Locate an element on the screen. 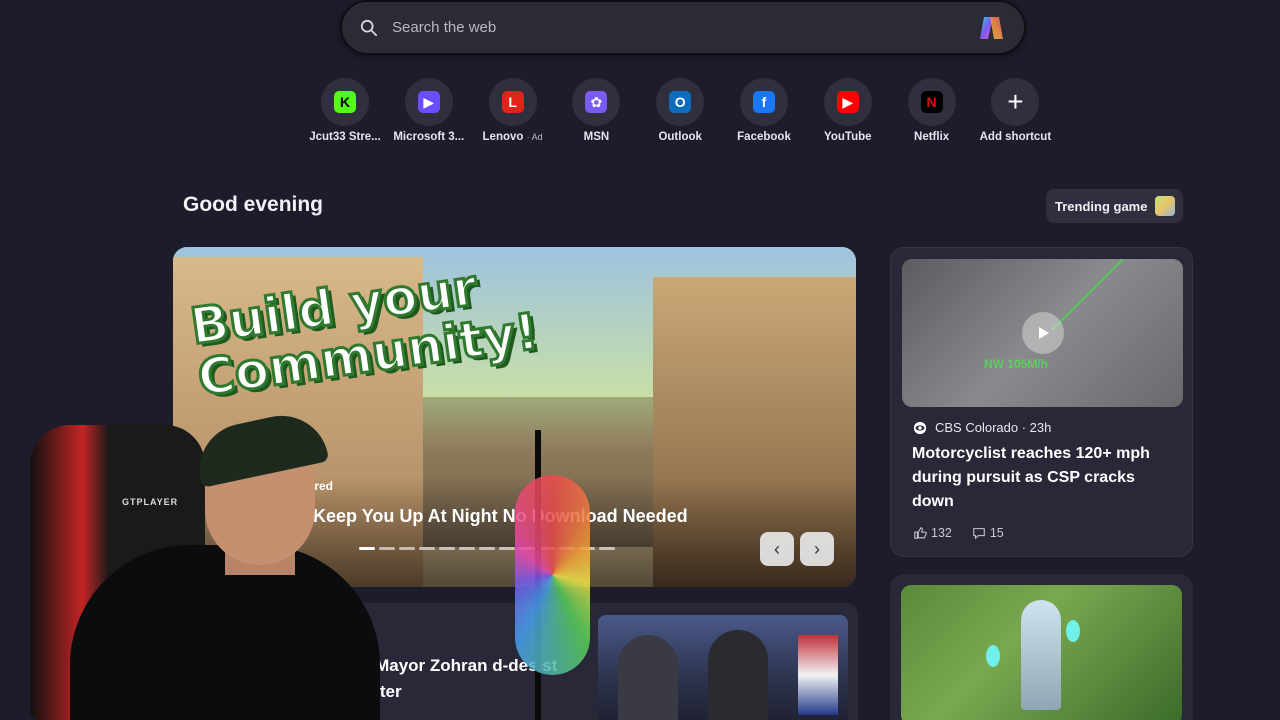 The width and height of the screenshot is (1280, 720). shortcut-label: Add shortcut is located at coordinates (1015, 137).